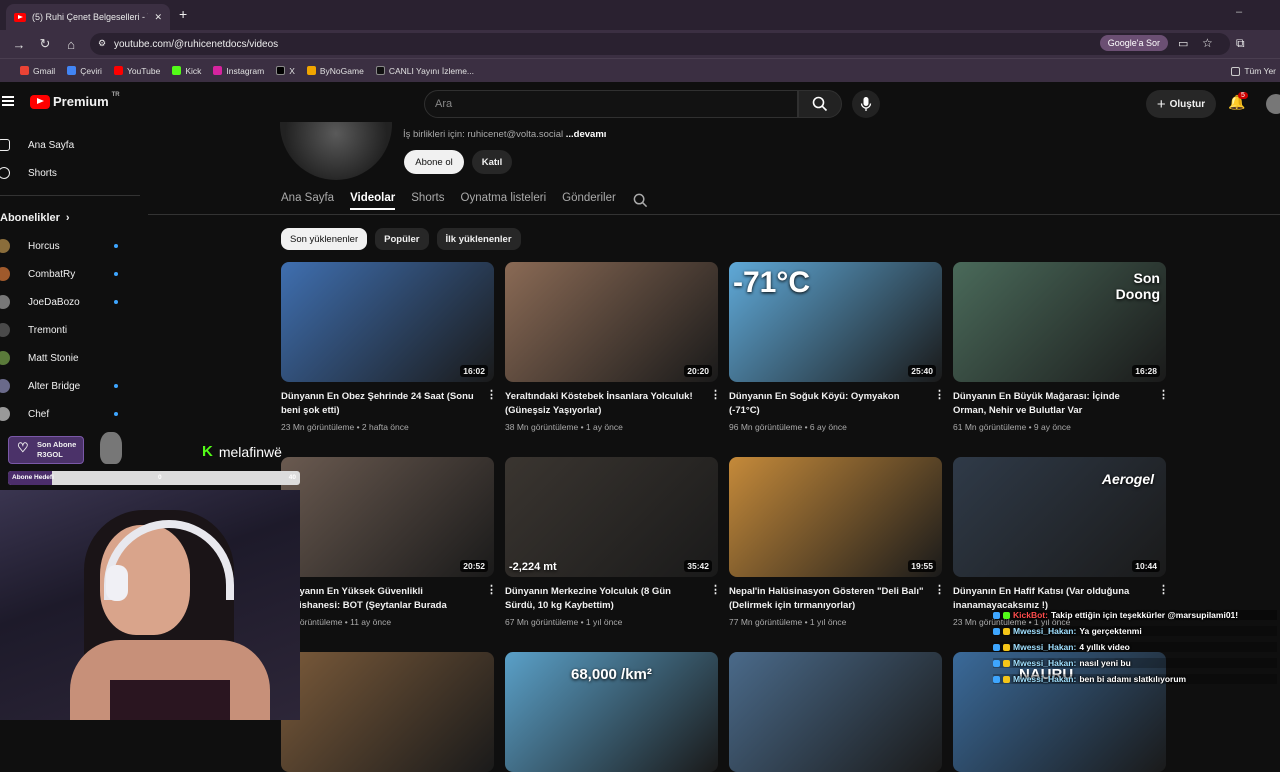  Describe the element at coordinates (70, 358) in the screenshot. I see `sidebar-channel: Matt Stonie` at that location.